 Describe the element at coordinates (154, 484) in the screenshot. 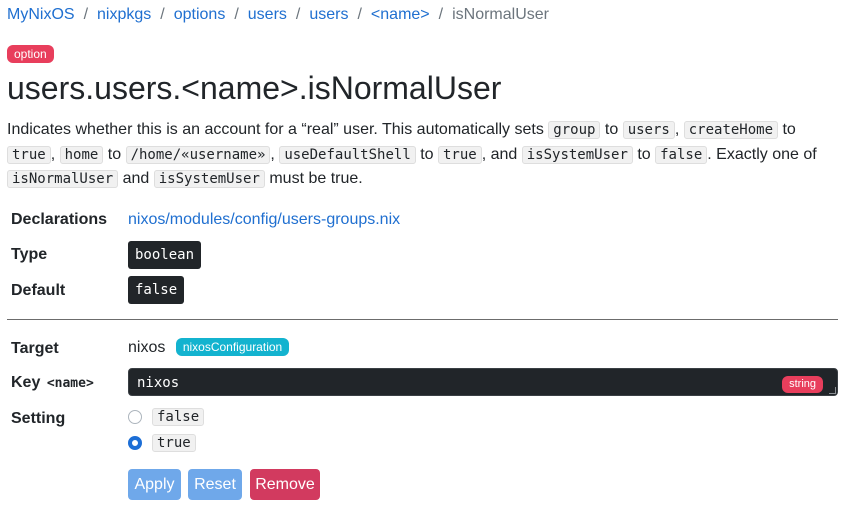

I see `apply-button: Apply` at that location.